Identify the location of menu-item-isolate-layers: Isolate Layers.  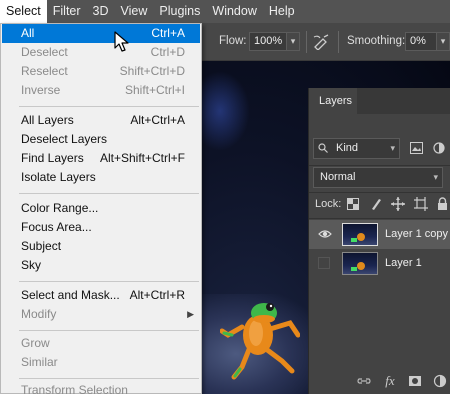
(101, 177).